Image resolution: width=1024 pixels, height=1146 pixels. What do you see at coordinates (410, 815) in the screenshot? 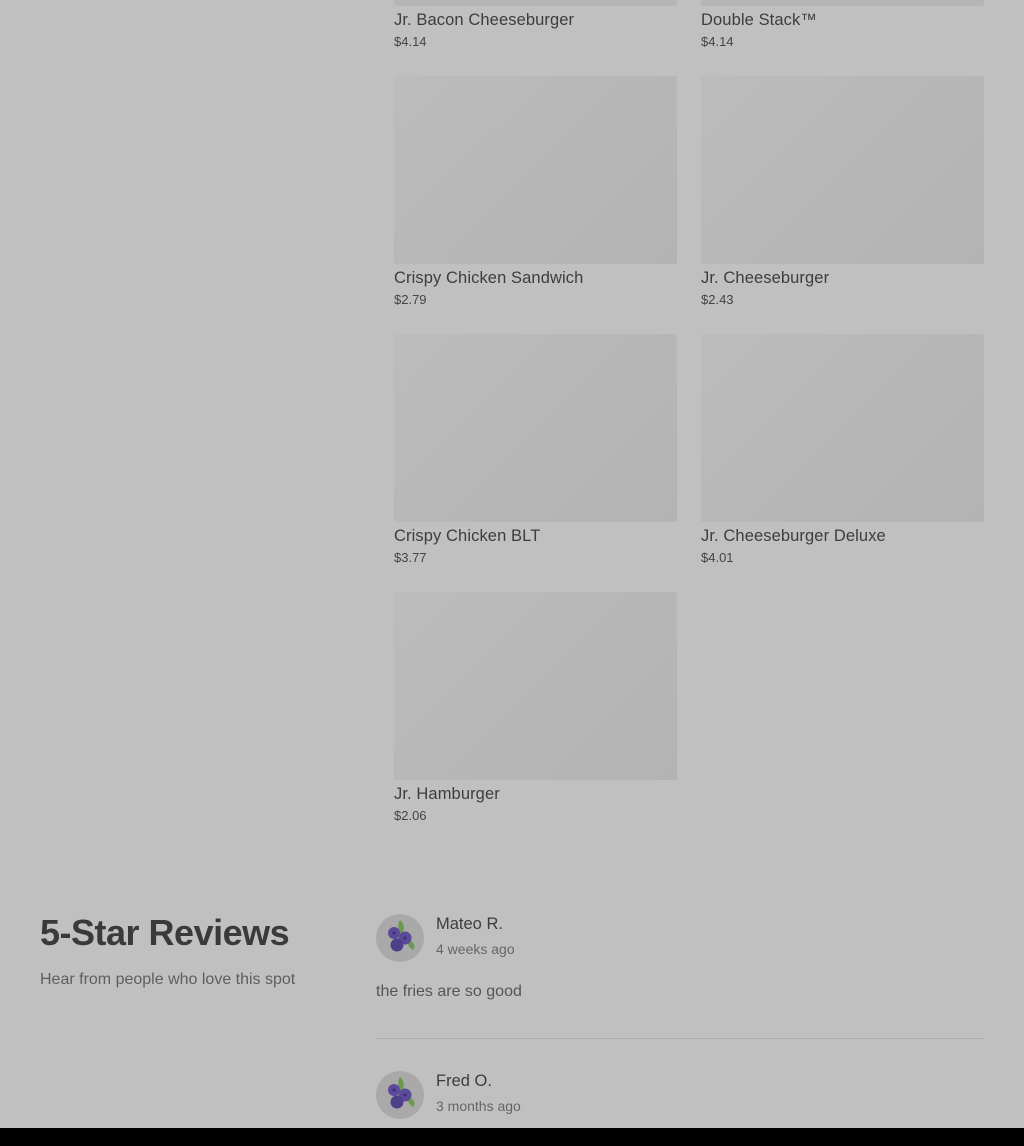
I see `menu-item-price: $2.06` at bounding box center [410, 815].